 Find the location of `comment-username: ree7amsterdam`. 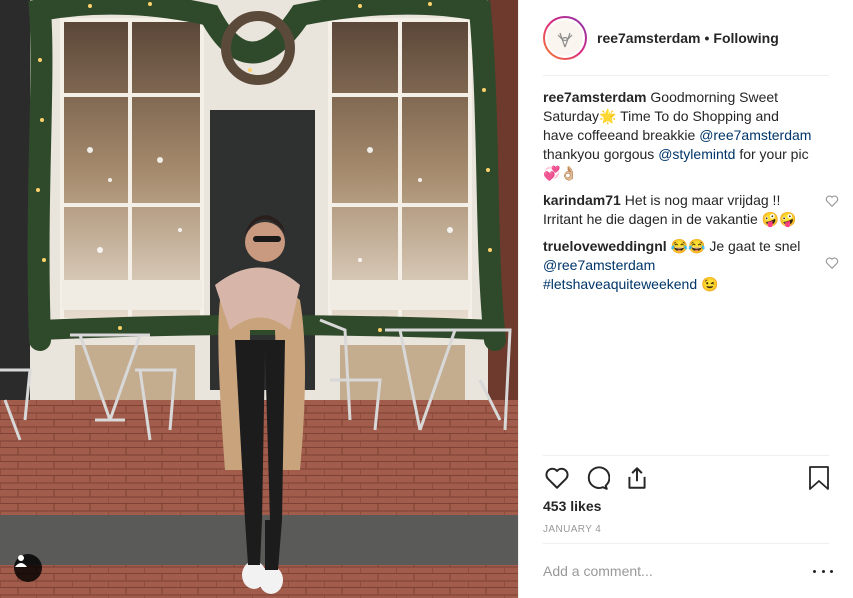

comment-username: ree7amsterdam is located at coordinates (595, 97).